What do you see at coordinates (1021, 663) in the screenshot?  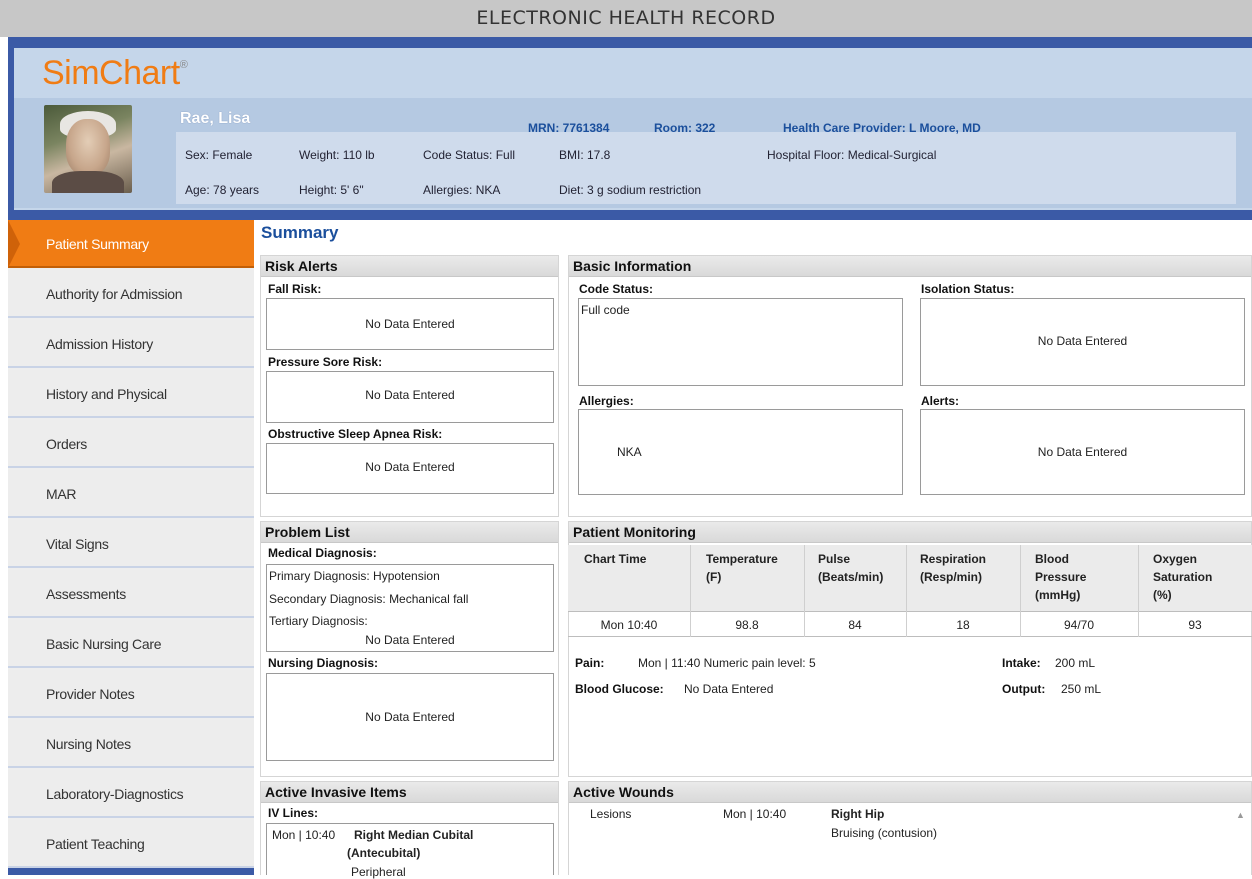 I see `intake-label: Intake:` at bounding box center [1021, 663].